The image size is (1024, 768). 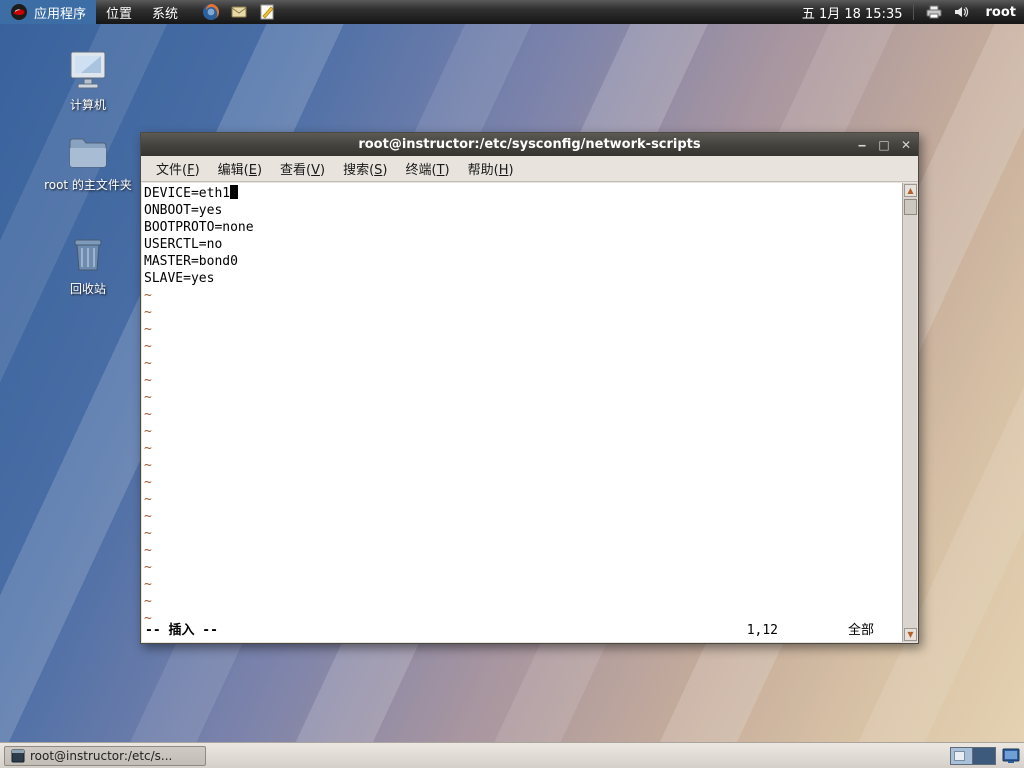 What do you see at coordinates (87, 289) in the screenshot?
I see `desktop-icon-label: 回收站` at bounding box center [87, 289].